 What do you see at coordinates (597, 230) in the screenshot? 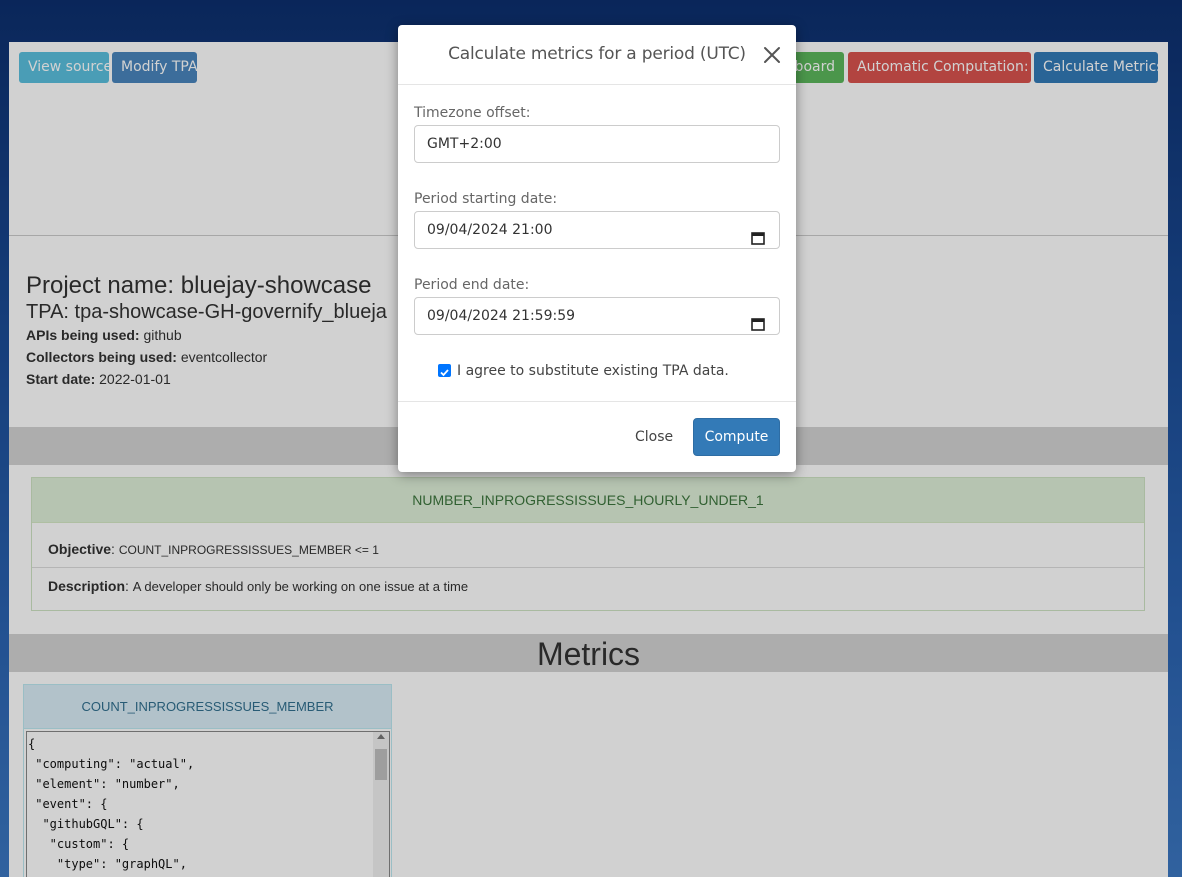
I see `start-date-input: 09/04/2024 21:00` at bounding box center [597, 230].